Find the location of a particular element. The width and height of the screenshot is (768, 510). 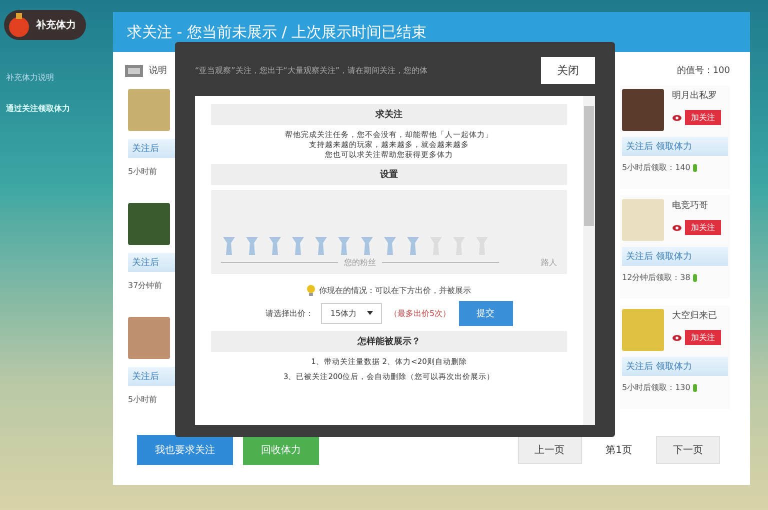

fans-label: 您的粉丝 is located at coordinates (360, 262).